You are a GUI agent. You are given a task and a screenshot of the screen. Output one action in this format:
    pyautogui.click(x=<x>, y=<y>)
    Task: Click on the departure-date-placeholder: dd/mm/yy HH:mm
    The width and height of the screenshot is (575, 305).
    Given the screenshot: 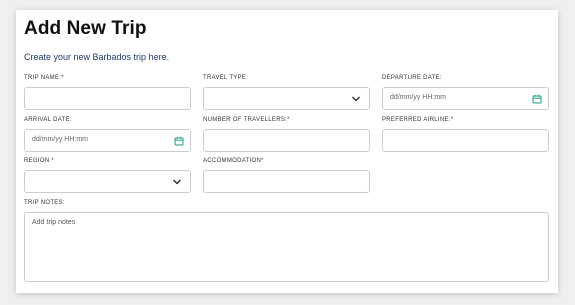 What is the action you would take?
    pyautogui.click(x=418, y=97)
    